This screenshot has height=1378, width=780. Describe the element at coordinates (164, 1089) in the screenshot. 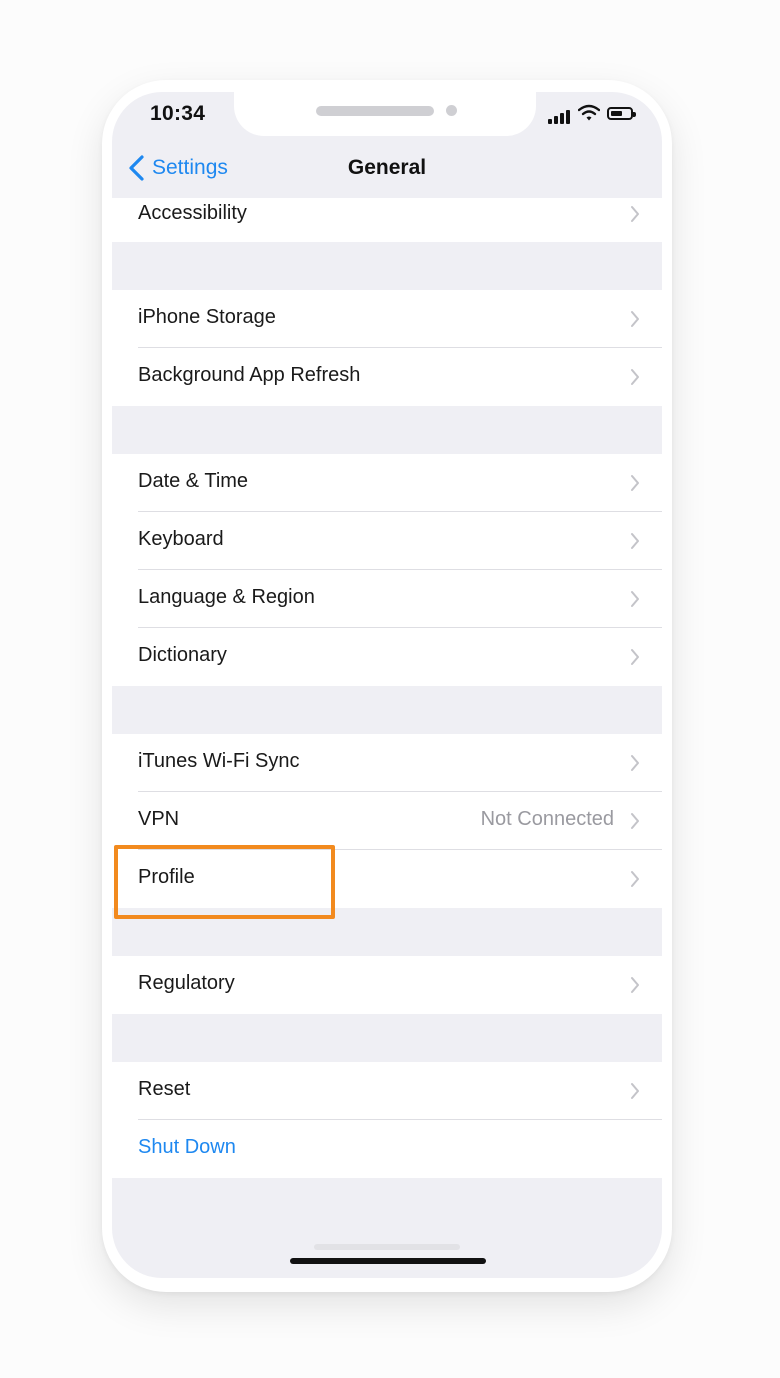

I see `row-label: Reset` at that location.